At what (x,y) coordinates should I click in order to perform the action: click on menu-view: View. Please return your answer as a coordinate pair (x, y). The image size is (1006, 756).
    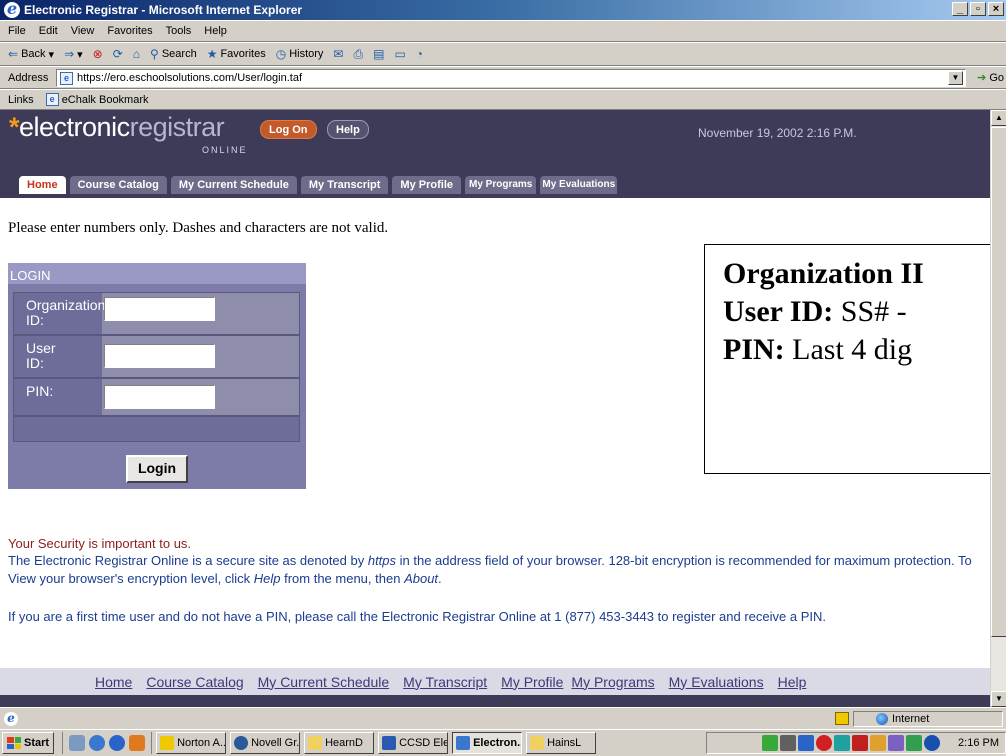
    Looking at the image, I should click on (83, 31).